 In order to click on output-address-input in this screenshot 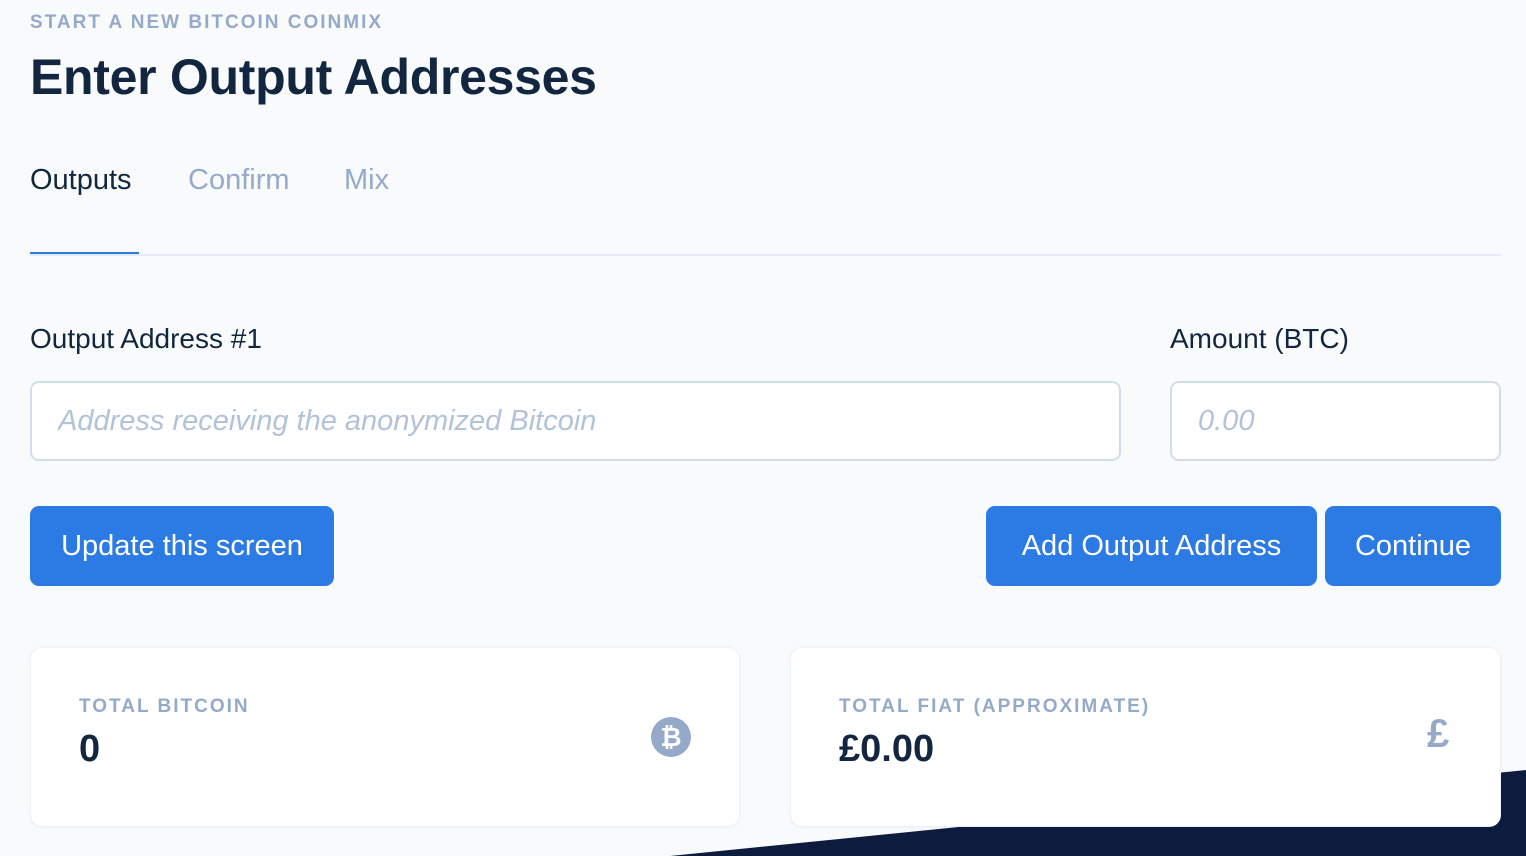, I will do `click(575, 421)`.